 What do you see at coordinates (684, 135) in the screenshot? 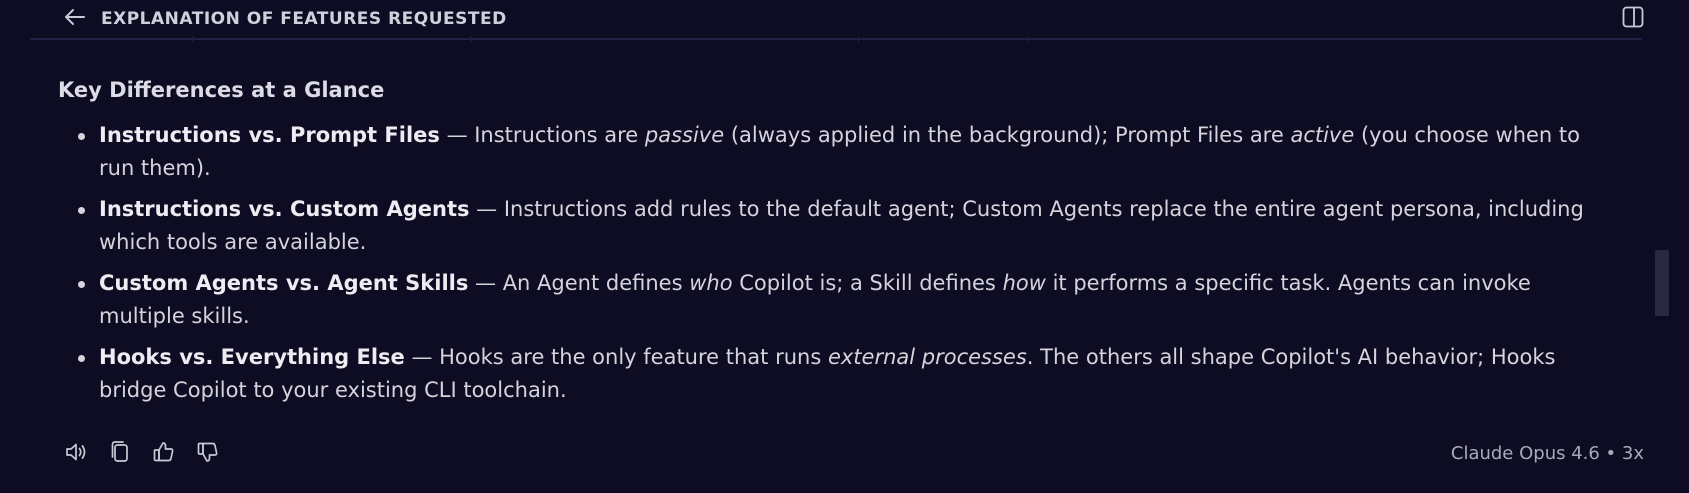
I see `emphasis-text: passive` at bounding box center [684, 135].